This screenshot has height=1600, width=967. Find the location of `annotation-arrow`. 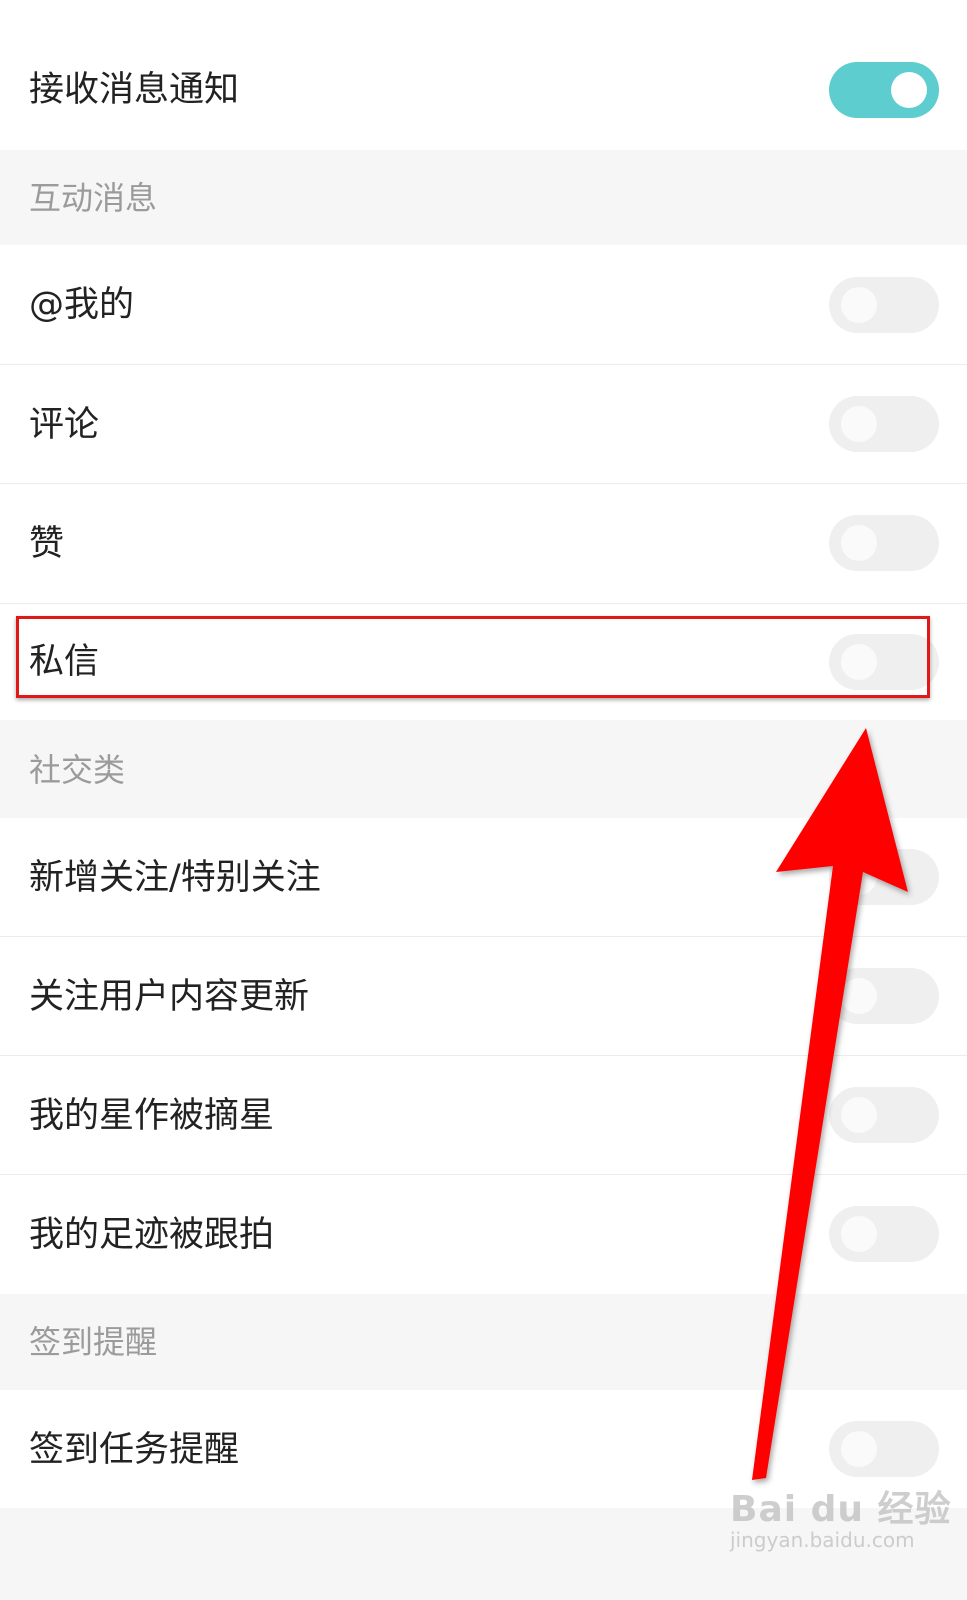

annotation-arrow is located at coordinates (830, 1104).